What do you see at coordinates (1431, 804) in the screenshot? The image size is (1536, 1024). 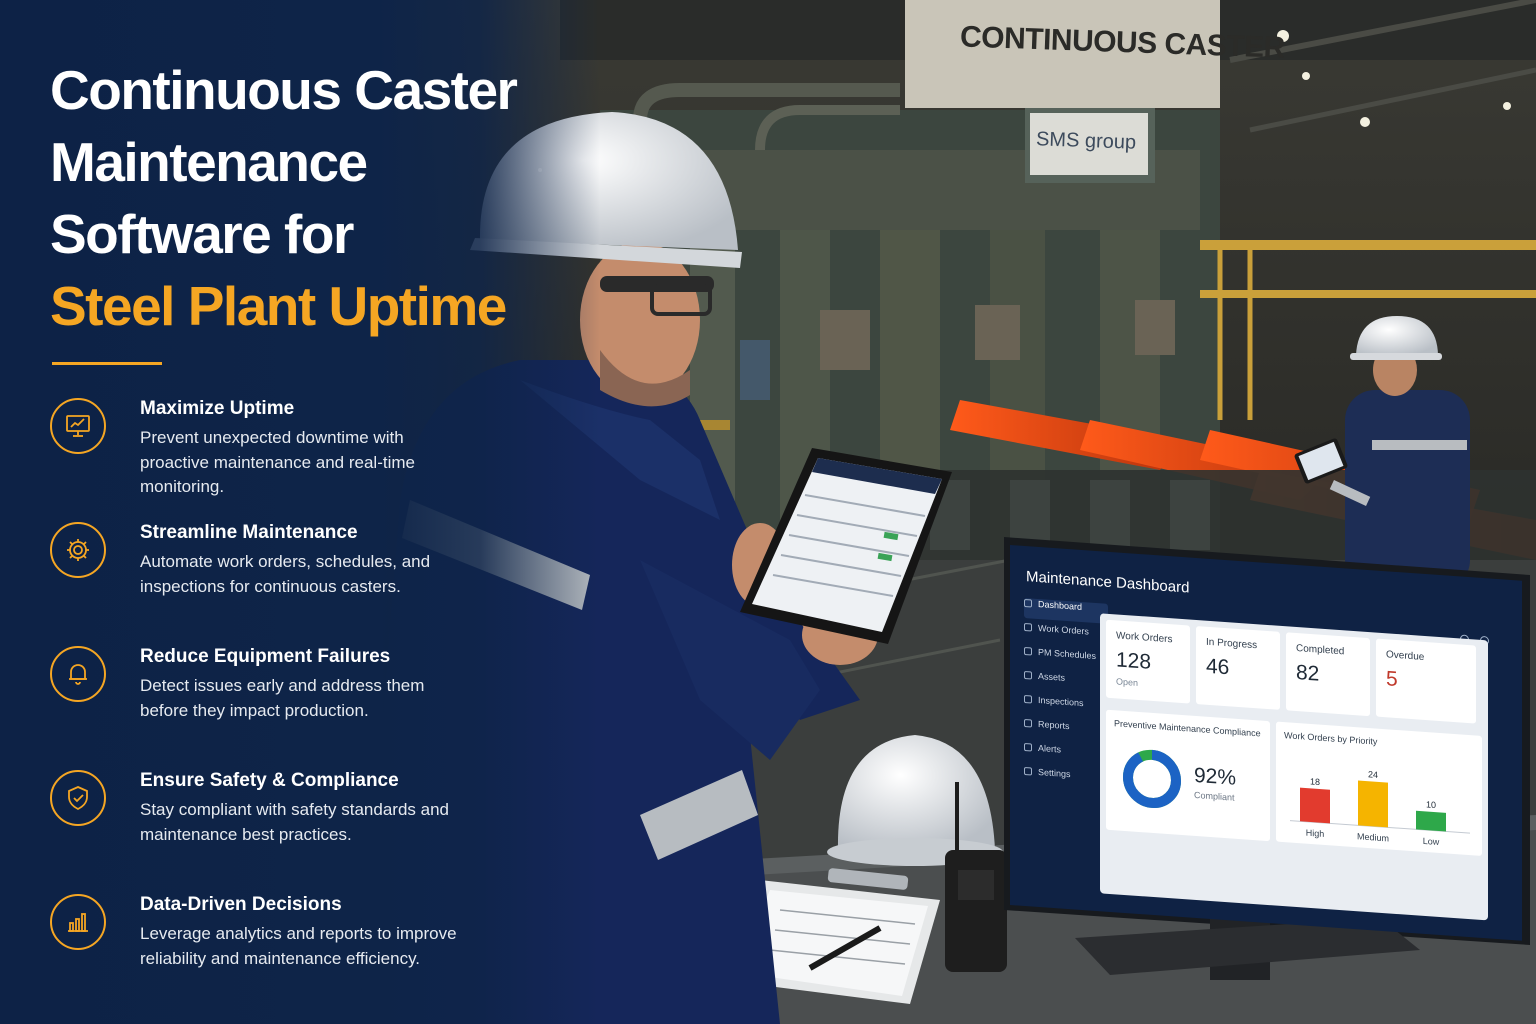 I see `bar-value-label: 10` at bounding box center [1431, 804].